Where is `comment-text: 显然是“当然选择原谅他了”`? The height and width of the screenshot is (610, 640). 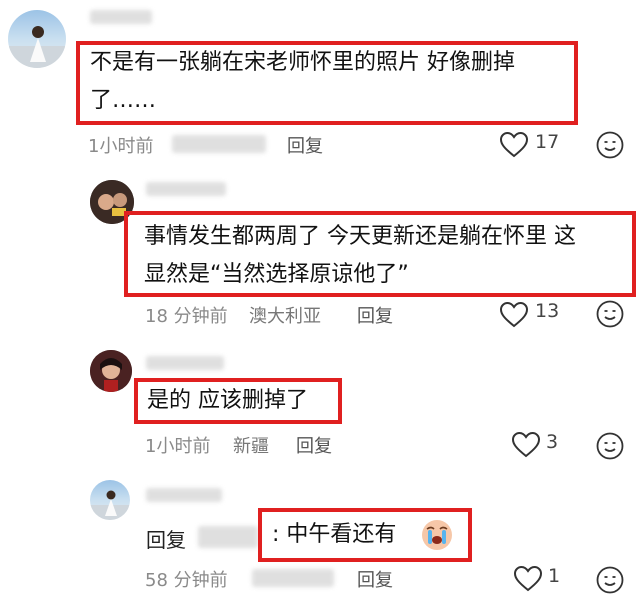 comment-text: 显然是“当然选择原谅他了” is located at coordinates (276, 274).